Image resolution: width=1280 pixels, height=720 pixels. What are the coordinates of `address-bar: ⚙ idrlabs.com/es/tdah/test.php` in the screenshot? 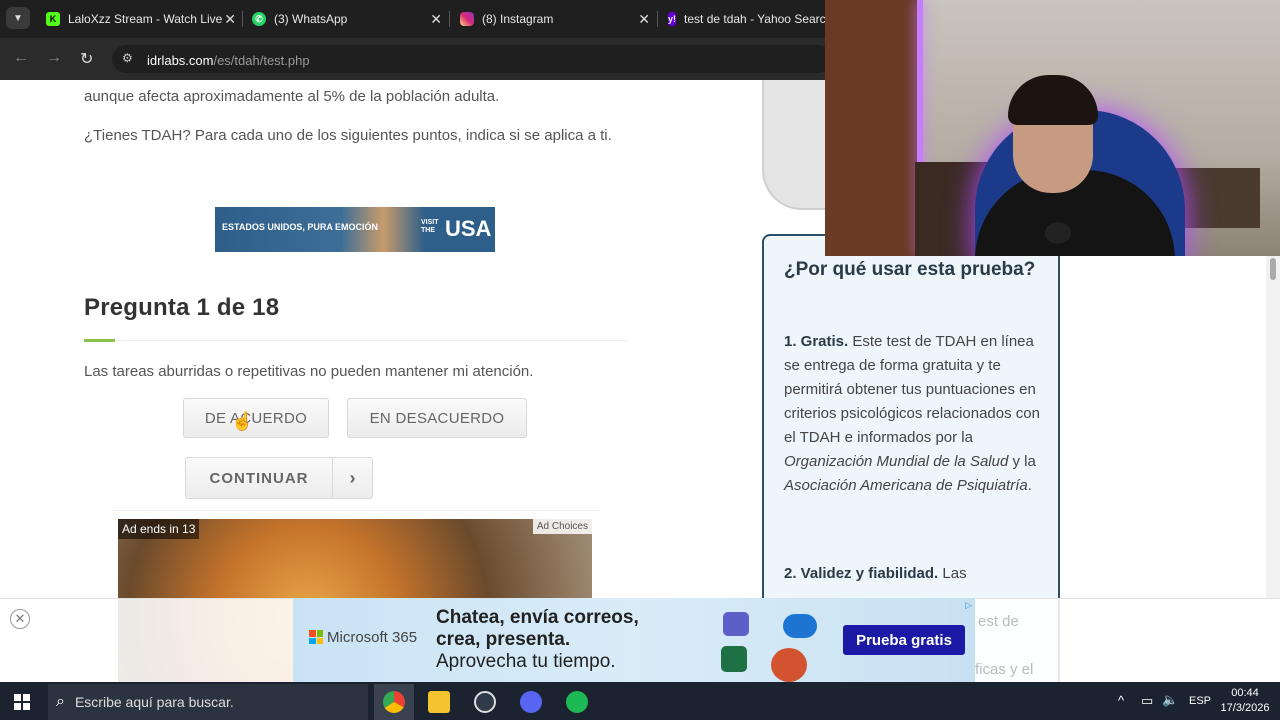 It's located at (472, 59).